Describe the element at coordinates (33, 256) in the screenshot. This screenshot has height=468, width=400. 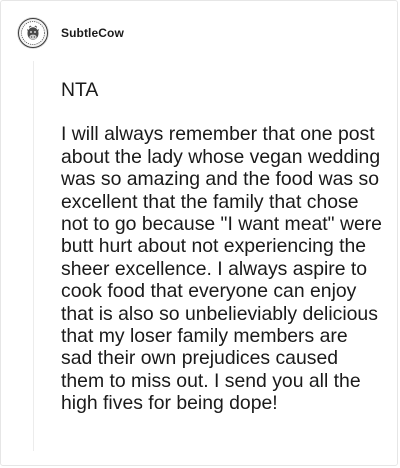
I see `thread-collapse-line` at that location.